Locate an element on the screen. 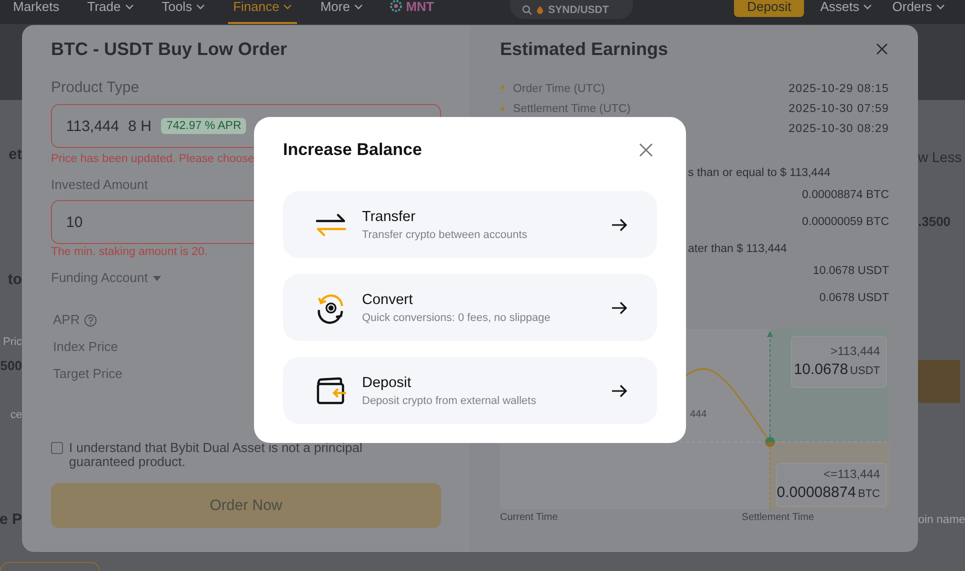  nav-link: Markets is located at coordinates (36, 12).